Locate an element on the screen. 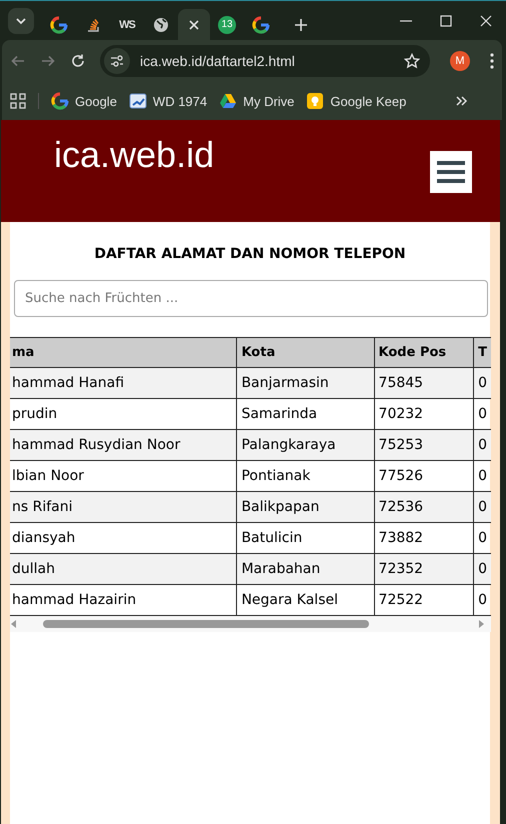 This screenshot has height=824, width=506. table-cell: dullah is located at coordinates (123, 569).